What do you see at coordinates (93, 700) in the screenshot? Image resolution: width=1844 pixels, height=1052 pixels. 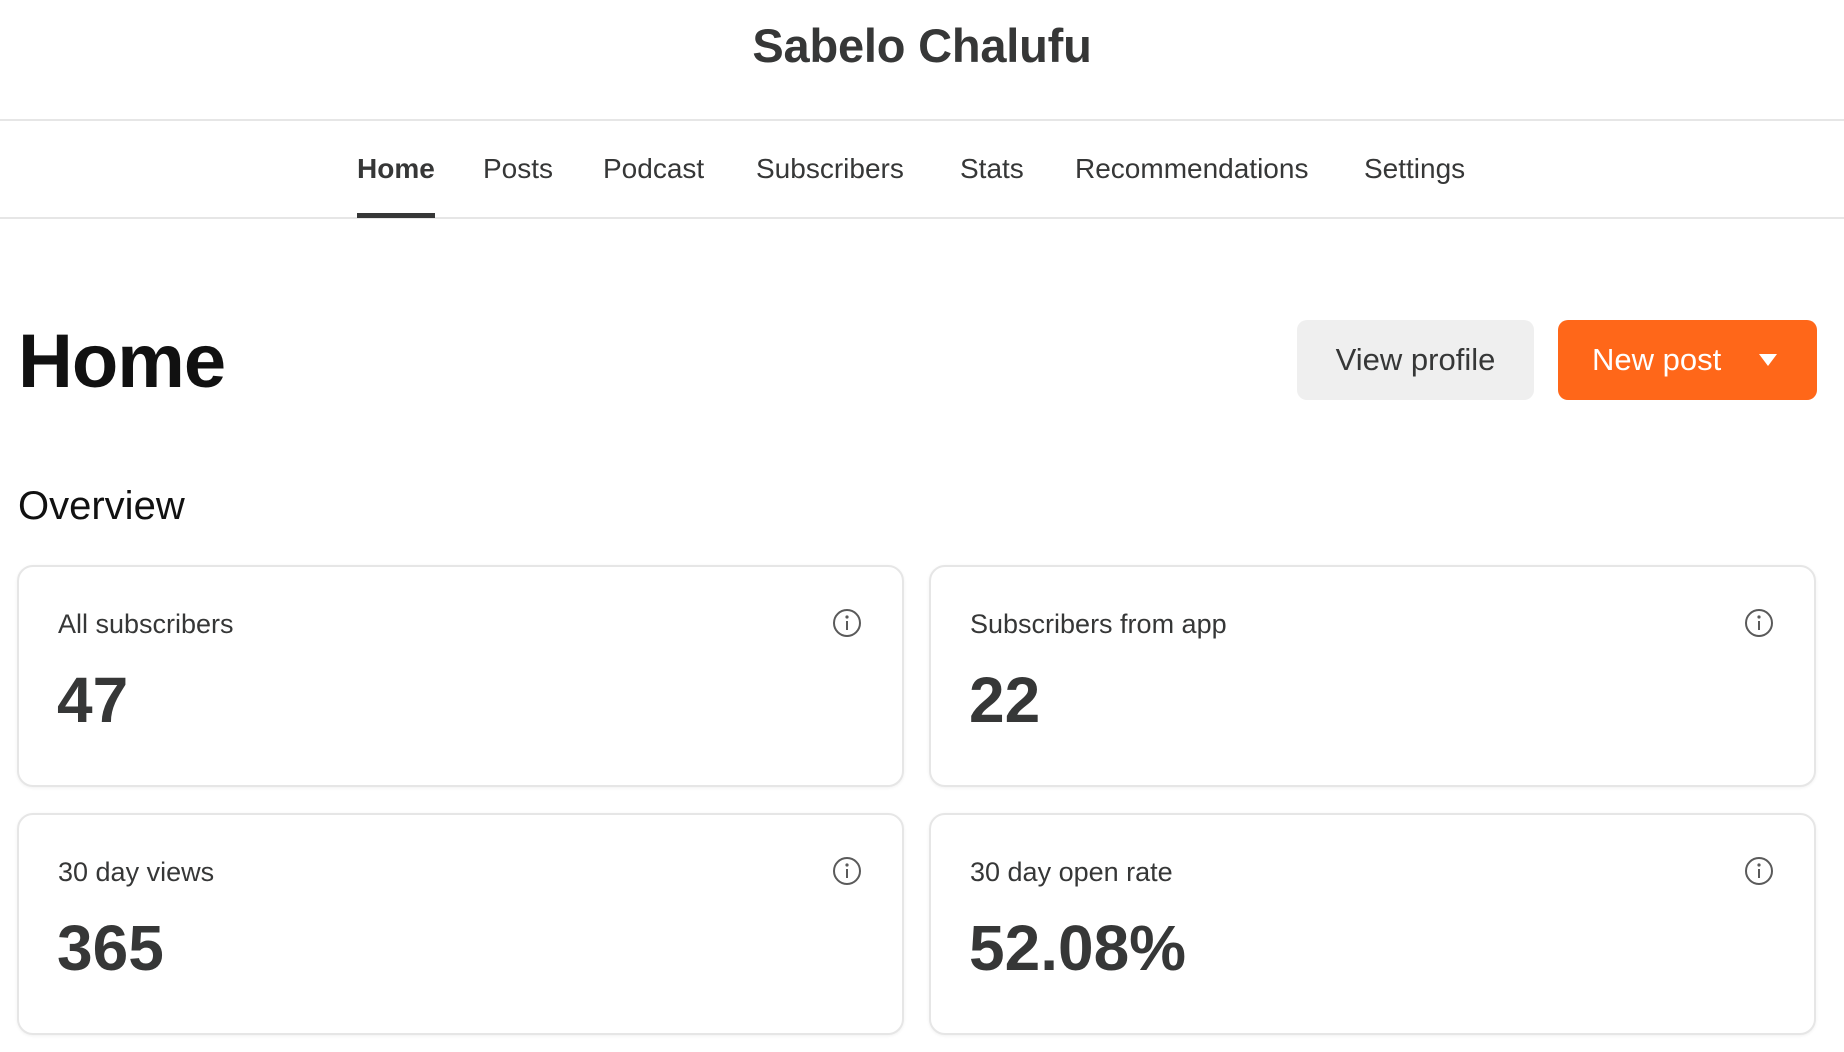 I see `card-value: 47` at bounding box center [93, 700].